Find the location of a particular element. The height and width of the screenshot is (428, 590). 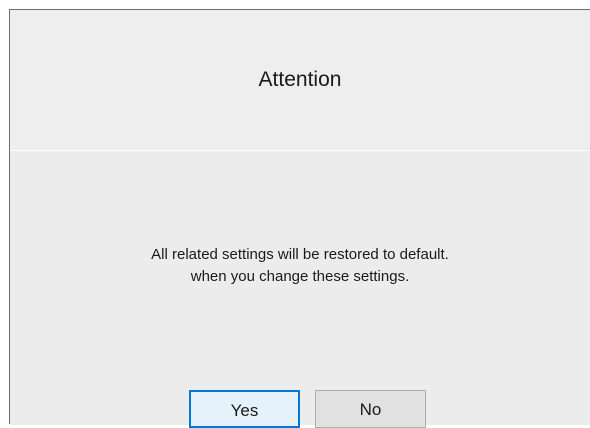

dialog-title: Attention is located at coordinates (300, 79).